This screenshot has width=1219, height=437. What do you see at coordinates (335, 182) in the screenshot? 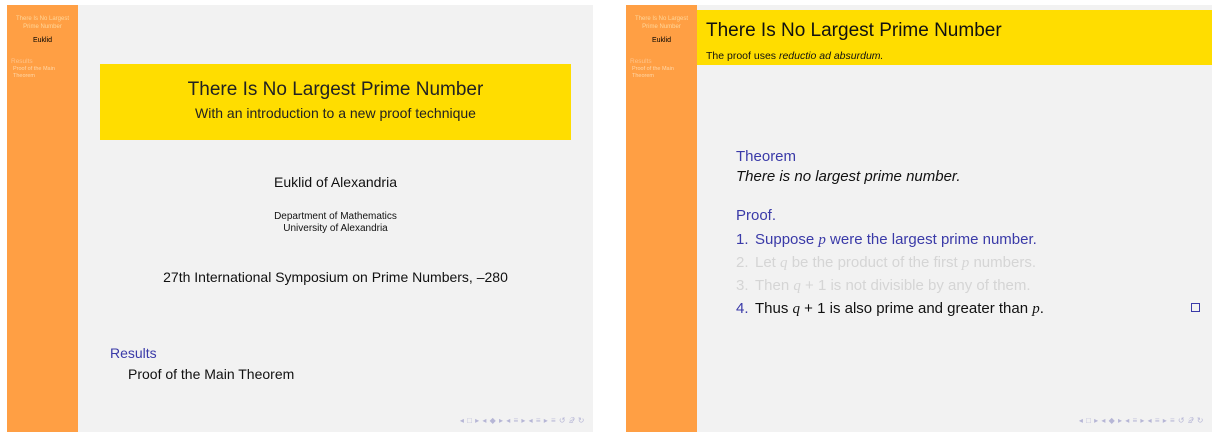
I see `author: Euklid of Alexandria` at bounding box center [335, 182].